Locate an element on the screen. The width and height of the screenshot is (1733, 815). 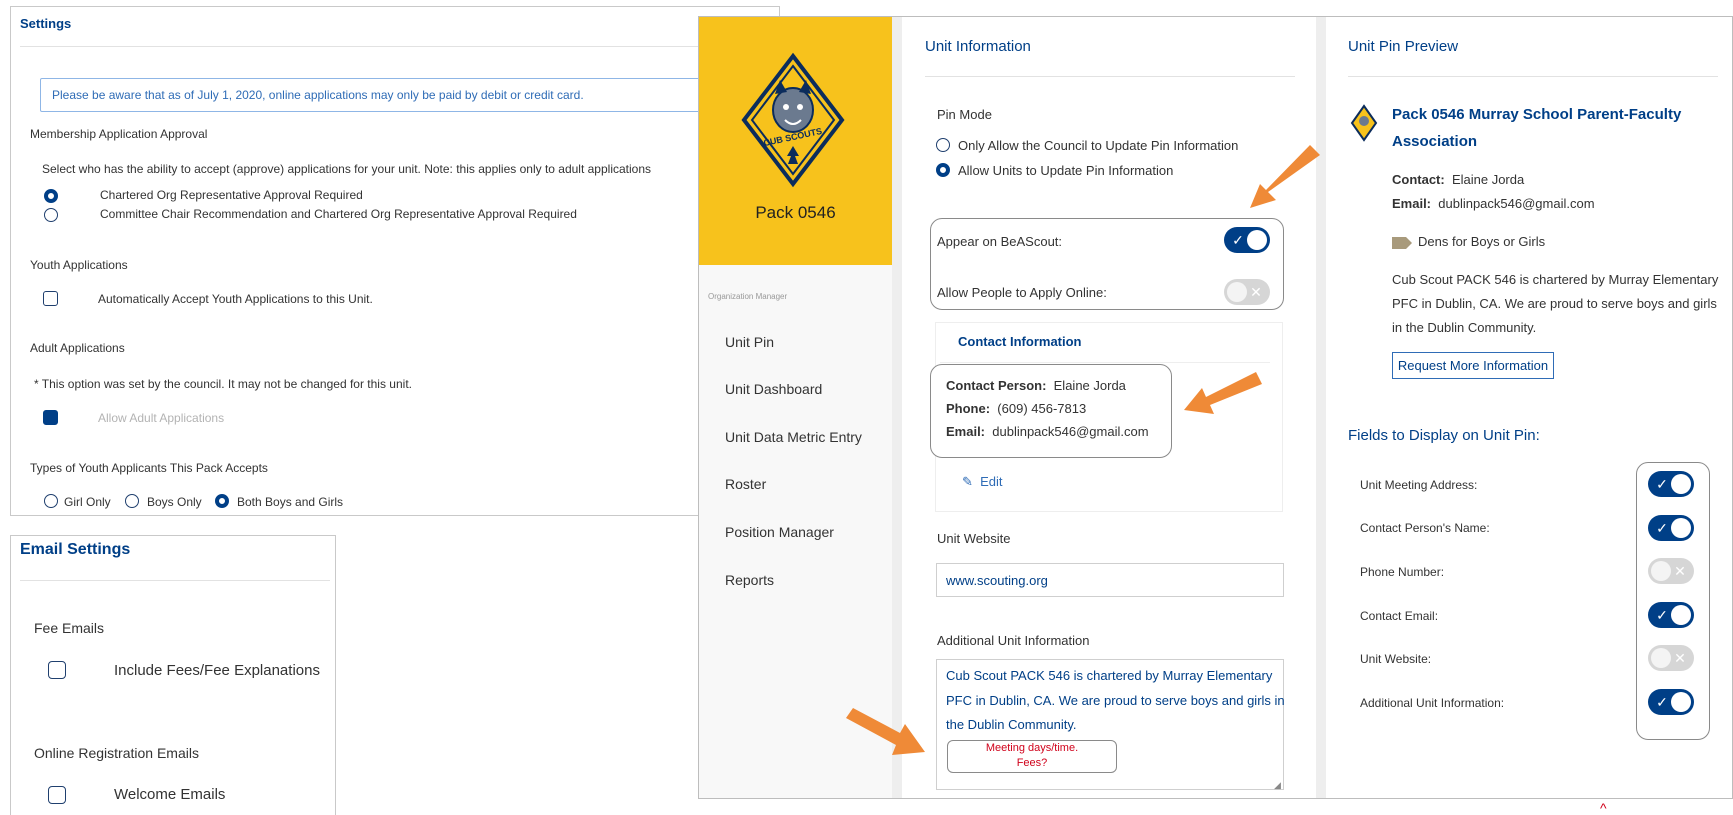
arrow-to-contact-info is located at coordinates (1223, 393).